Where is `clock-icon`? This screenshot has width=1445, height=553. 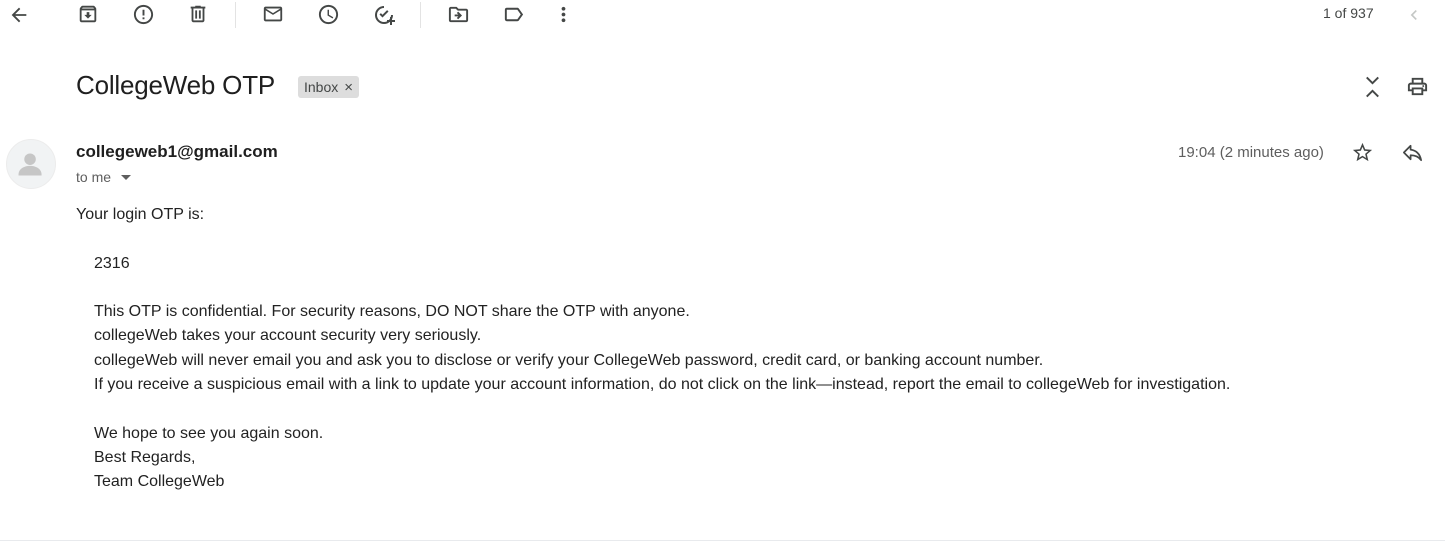 clock-icon is located at coordinates (328, 14).